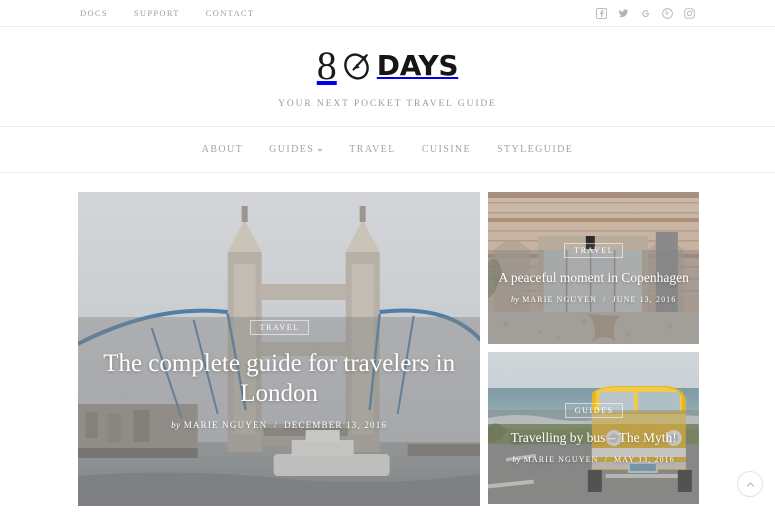  Describe the element at coordinates (94, 13) in the screenshot. I see `topnav-item-docs: DOCS` at that location.